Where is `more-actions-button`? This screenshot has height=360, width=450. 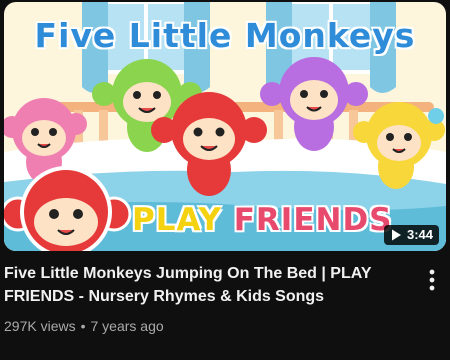
more-actions-button is located at coordinates (432, 280).